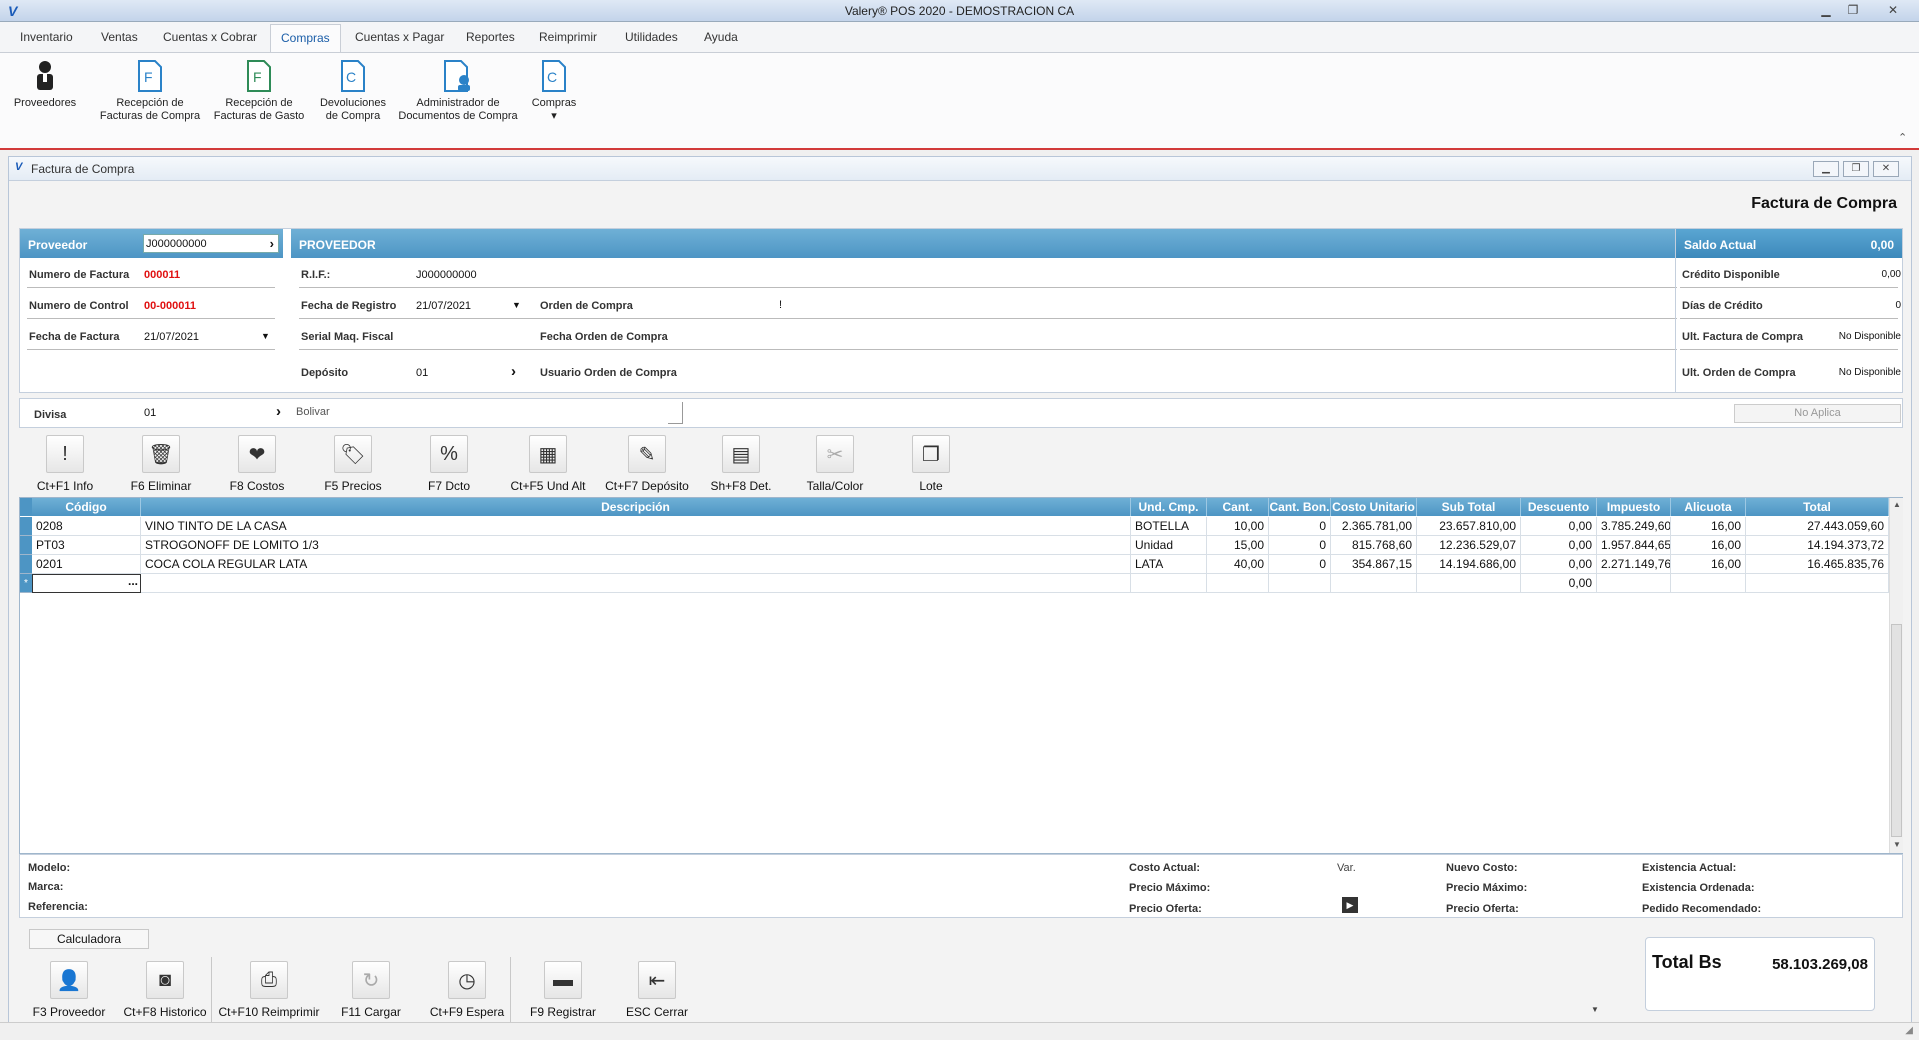 The height and width of the screenshot is (1040, 1919). I want to click on pen-icon: ✎, so click(647, 454).